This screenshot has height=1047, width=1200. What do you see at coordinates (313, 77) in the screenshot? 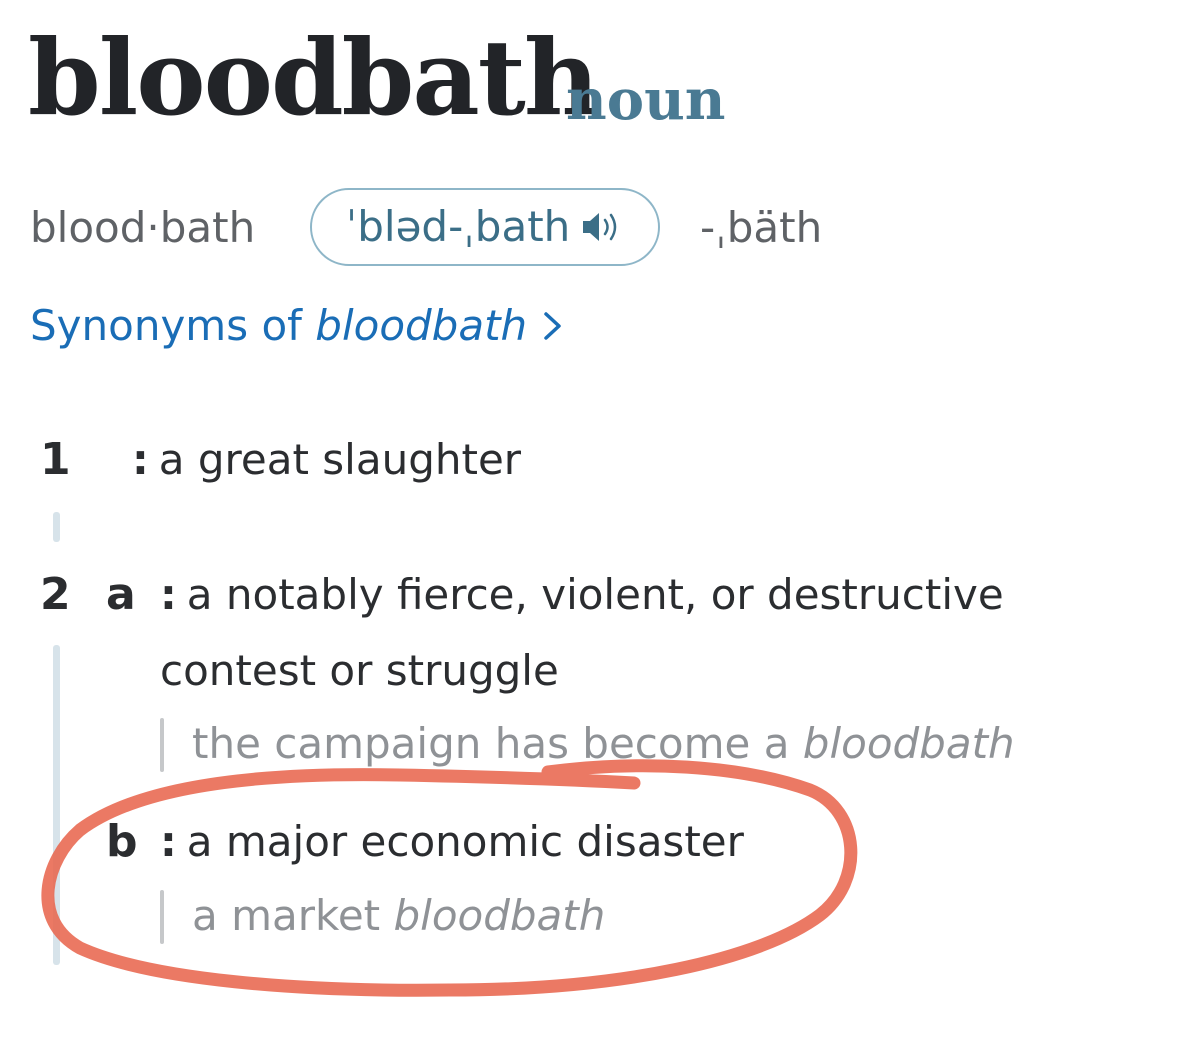
I see `headword: bloodbath` at bounding box center [313, 77].